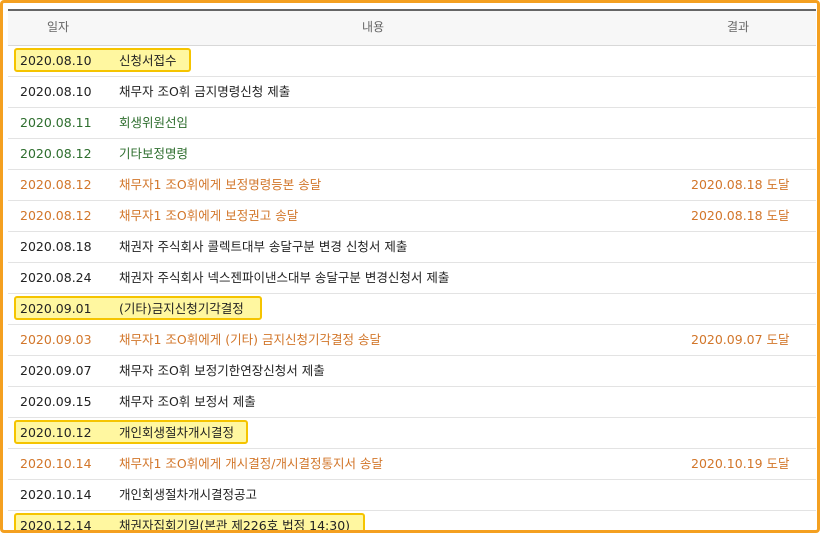  I want to click on row-content: 개인회생절차개시결정공고, so click(188, 494).